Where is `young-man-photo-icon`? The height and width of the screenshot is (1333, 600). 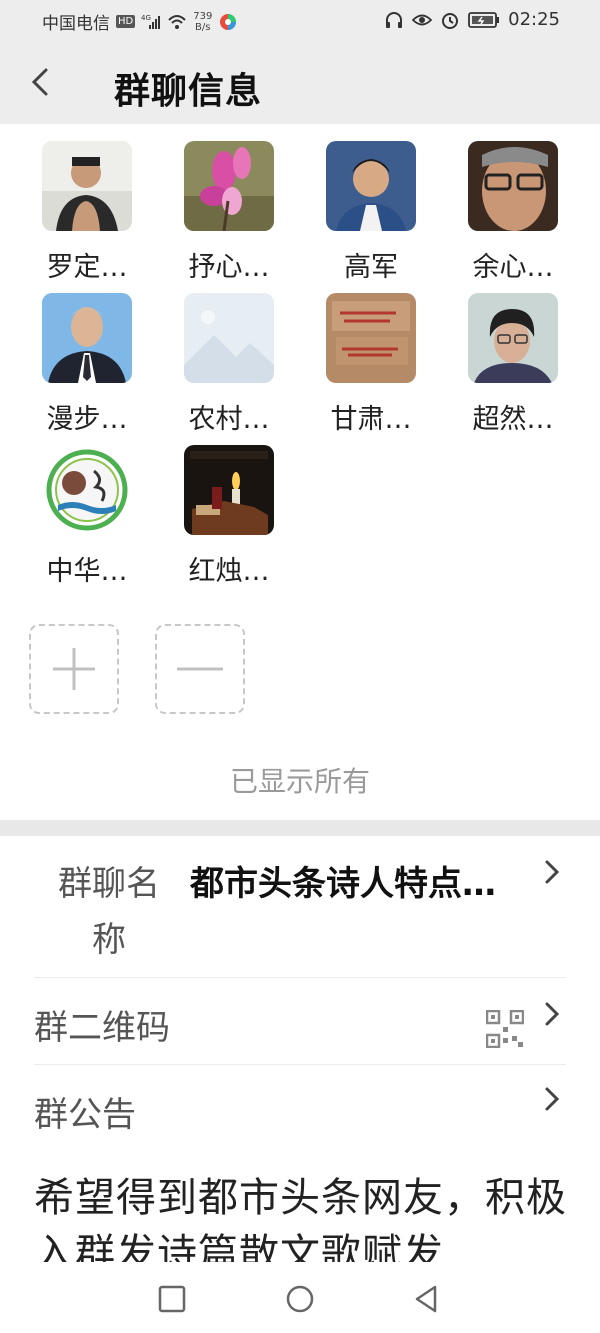 young-man-photo-icon is located at coordinates (371, 186).